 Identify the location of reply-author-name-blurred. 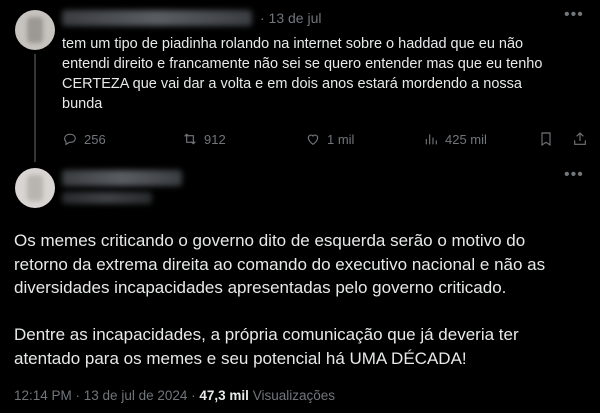
(157, 18).